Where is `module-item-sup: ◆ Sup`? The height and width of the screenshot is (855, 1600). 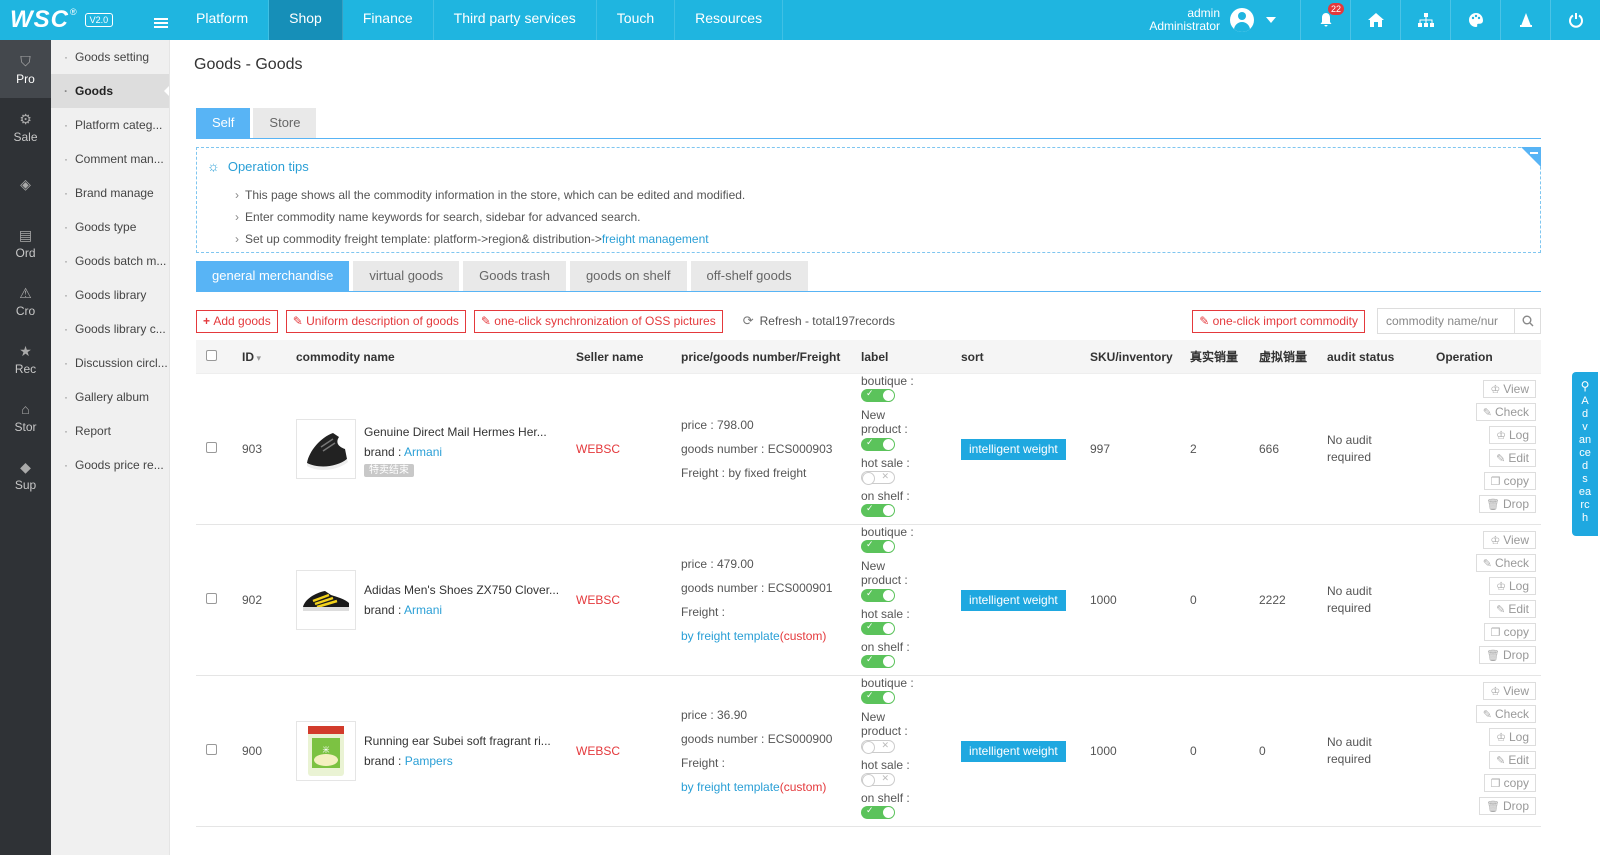 module-item-sup: ◆ Sup is located at coordinates (25, 475).